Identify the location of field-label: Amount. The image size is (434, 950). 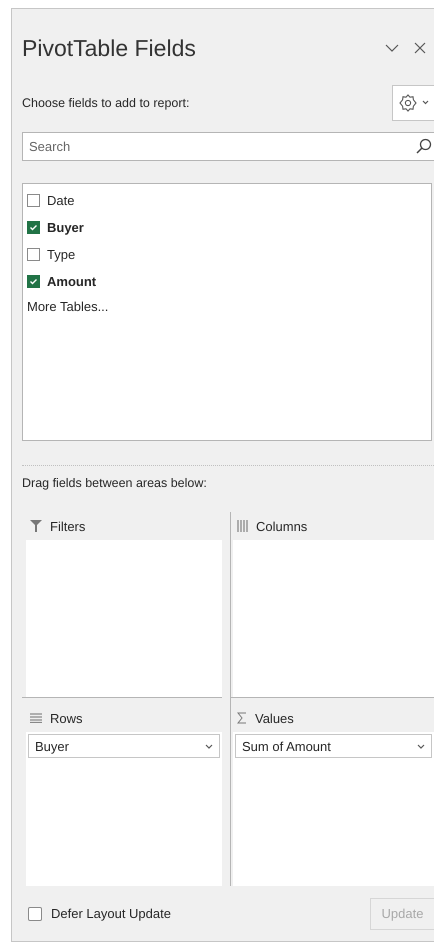
(71, 282).